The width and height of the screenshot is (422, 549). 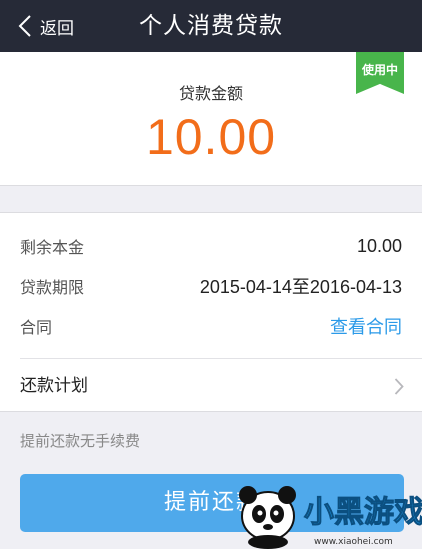 I want to click on repayment-plan-label: 还款计划, so click(x=54, y=386).